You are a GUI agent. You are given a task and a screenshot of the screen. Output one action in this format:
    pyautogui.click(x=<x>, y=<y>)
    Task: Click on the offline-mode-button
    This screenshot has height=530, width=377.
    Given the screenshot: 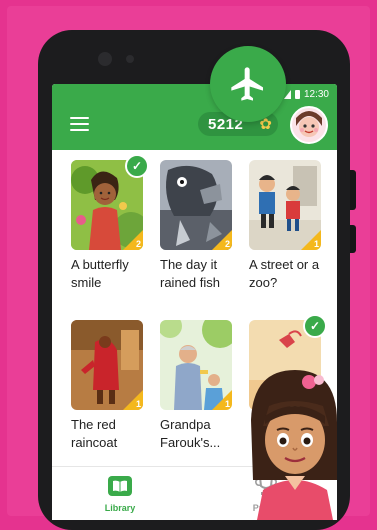 What is the action you would take?
    pyautogui.click(x=248, y=84)
    